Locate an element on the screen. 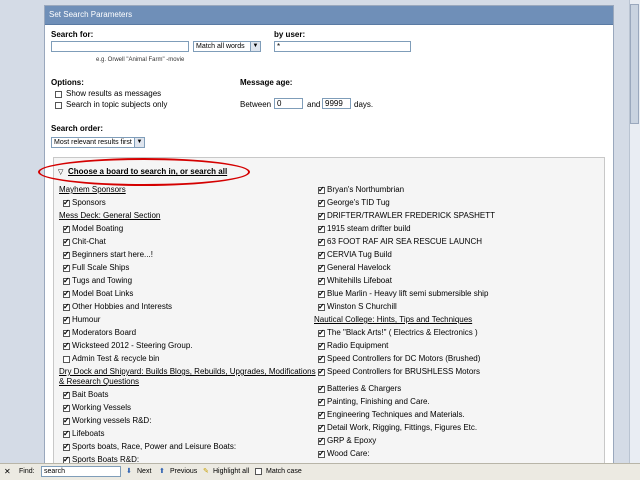 Image resolution: width=640 pixels, height=480 pixels. chevron-down-icon: ▼ is located at coordinates (139, 142).